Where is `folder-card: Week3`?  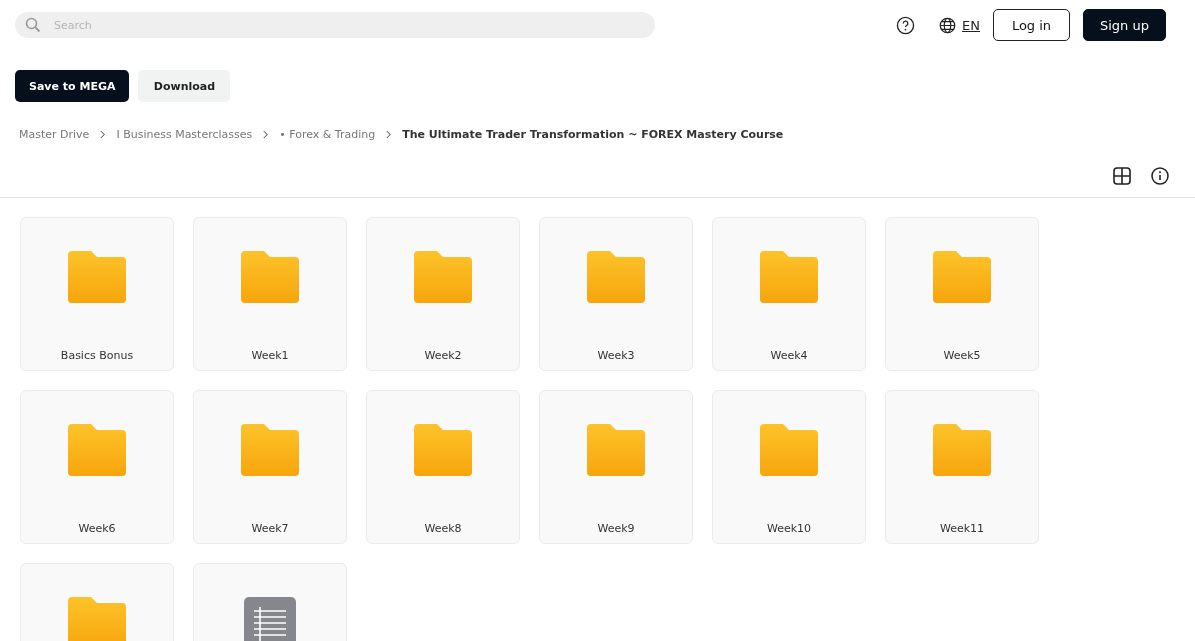
folder-card: Week3 is located at coordinates (616, 294).